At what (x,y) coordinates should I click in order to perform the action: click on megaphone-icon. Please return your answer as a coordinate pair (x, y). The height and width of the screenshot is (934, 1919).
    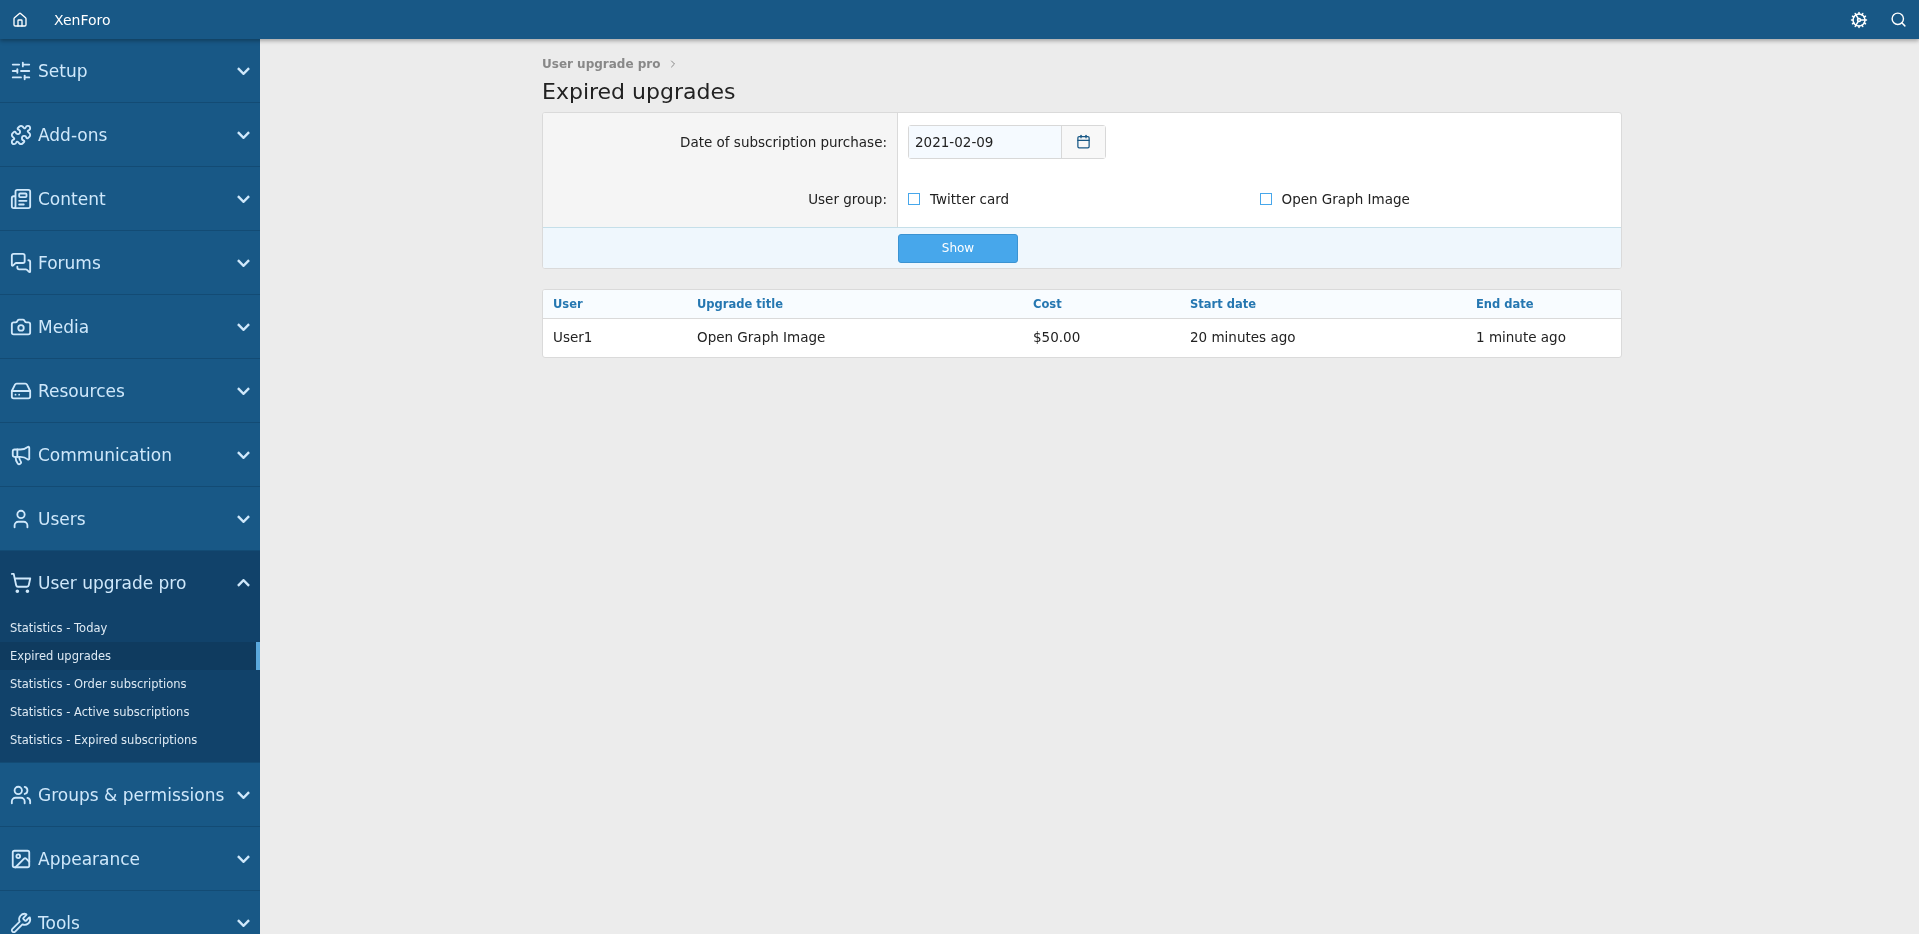
    Looking at the image, I should click on (21, 454).